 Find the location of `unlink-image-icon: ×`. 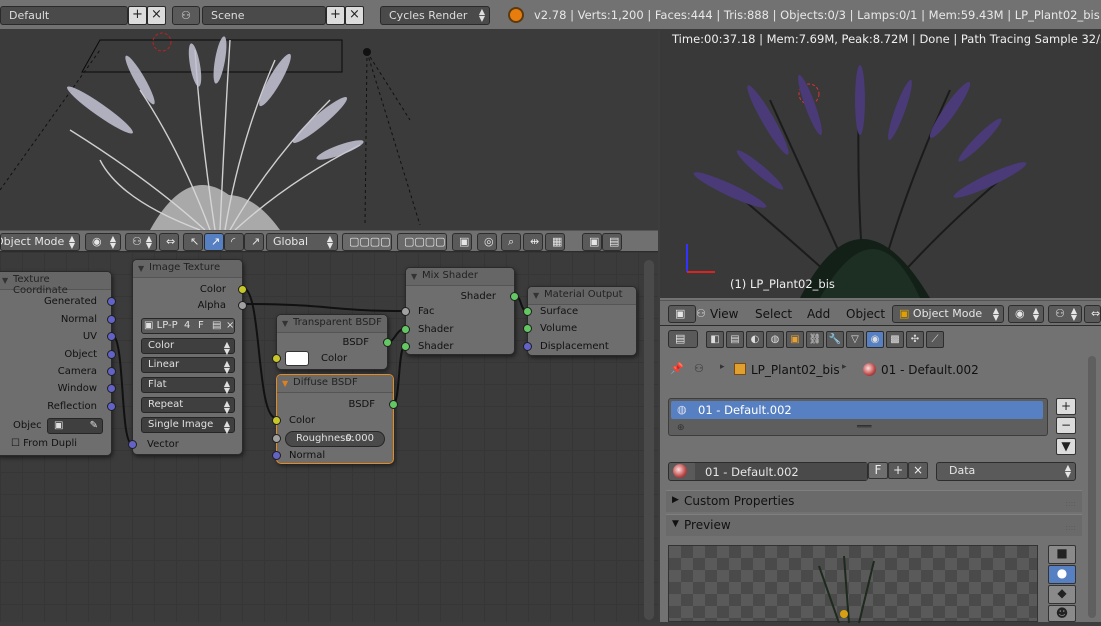

unlink-image-icon: × is located at coordinates (230, 325).